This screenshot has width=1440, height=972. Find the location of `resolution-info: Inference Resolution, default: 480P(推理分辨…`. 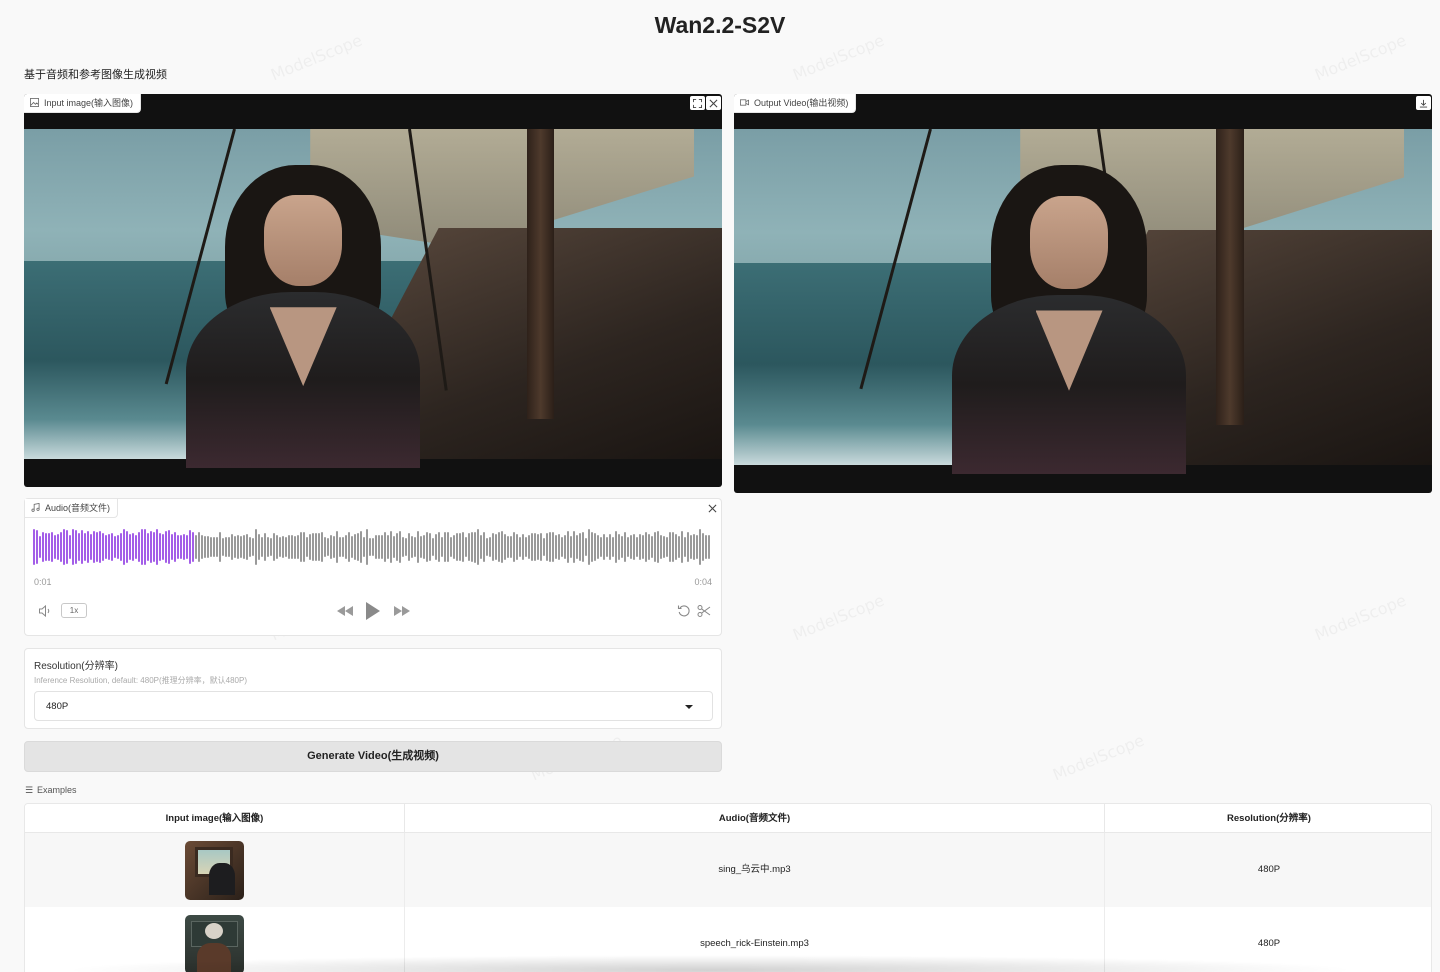

resolution-info: Inference Resolution, default: 480P(推理分辨… is located at coordinates (140, 680).